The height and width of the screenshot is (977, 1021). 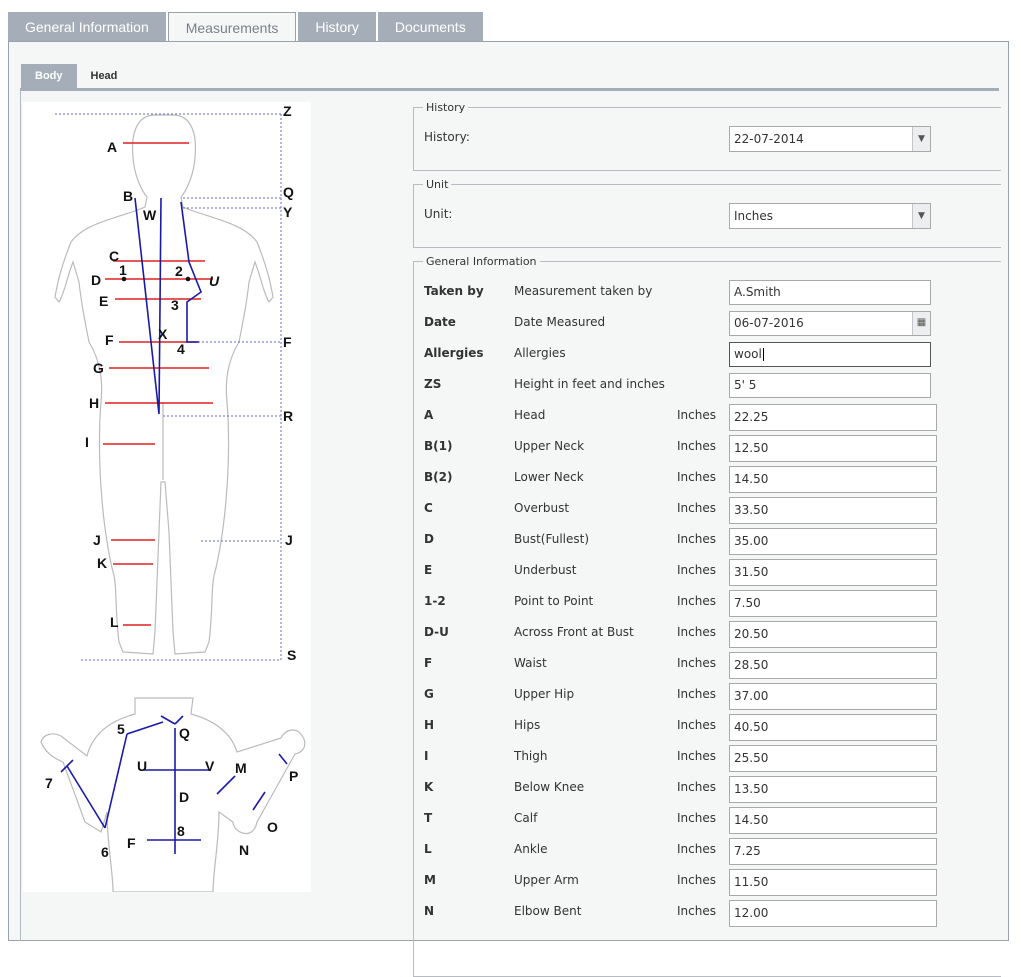 What do you see at coordinates (232, 27) in the screenshot?
I see `tab-measurements: Measurements` at bounding box center [232, 27].